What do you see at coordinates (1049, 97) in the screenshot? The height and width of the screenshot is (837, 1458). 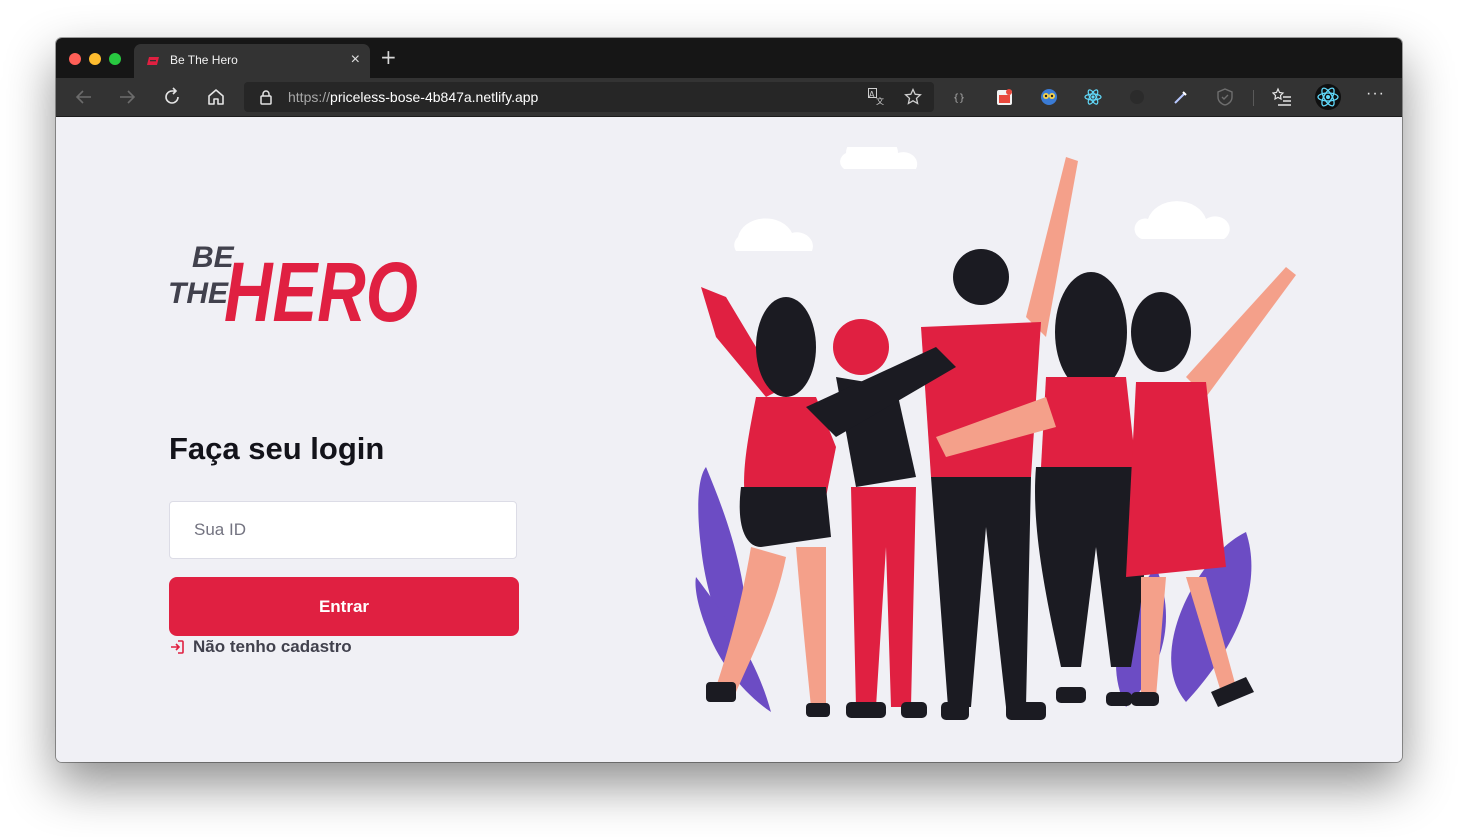 I see `extension-owl-icon` at bounding box center [1049, 97].